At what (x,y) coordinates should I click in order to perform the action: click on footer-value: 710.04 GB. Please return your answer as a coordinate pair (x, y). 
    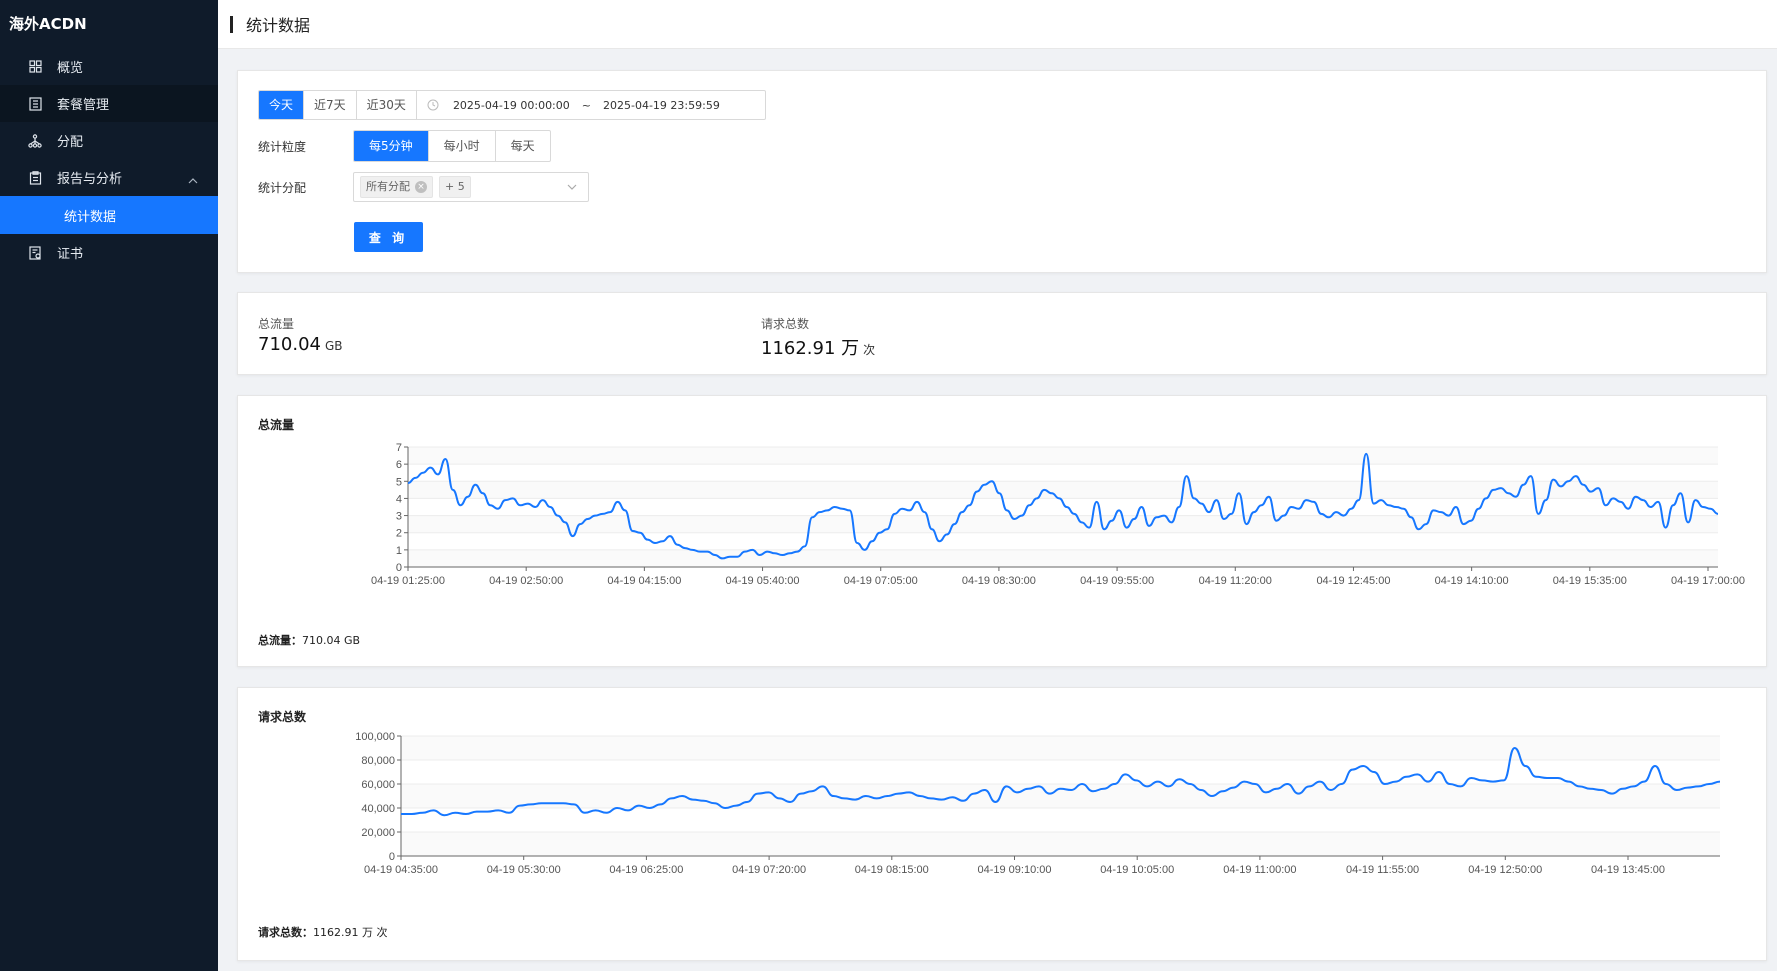
    Looking at the image, I should click on (331, 640).